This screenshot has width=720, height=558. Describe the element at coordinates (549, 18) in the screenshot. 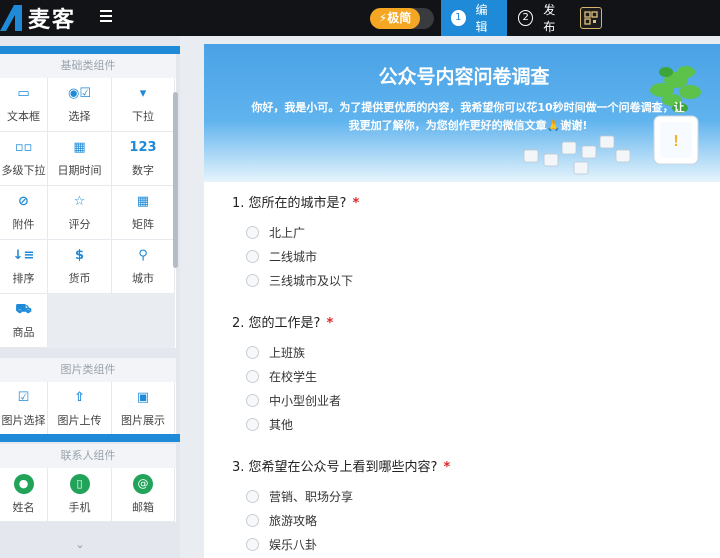

I see `step-label: 发布` at that location.